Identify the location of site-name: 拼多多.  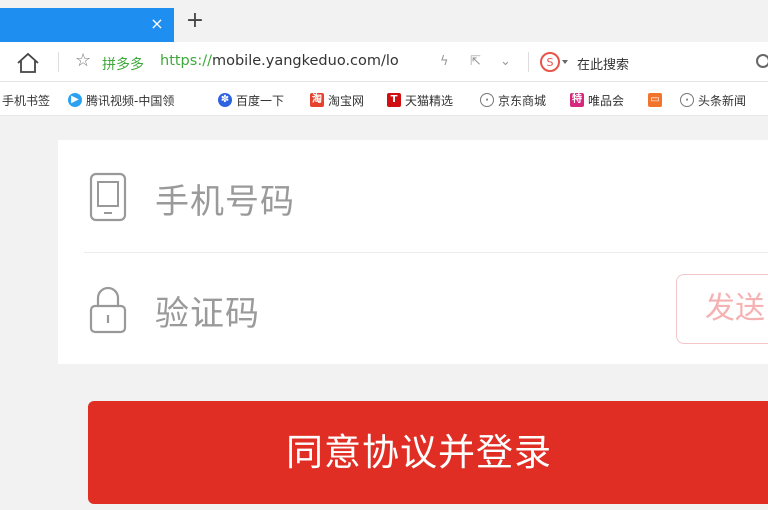
(123, 65).